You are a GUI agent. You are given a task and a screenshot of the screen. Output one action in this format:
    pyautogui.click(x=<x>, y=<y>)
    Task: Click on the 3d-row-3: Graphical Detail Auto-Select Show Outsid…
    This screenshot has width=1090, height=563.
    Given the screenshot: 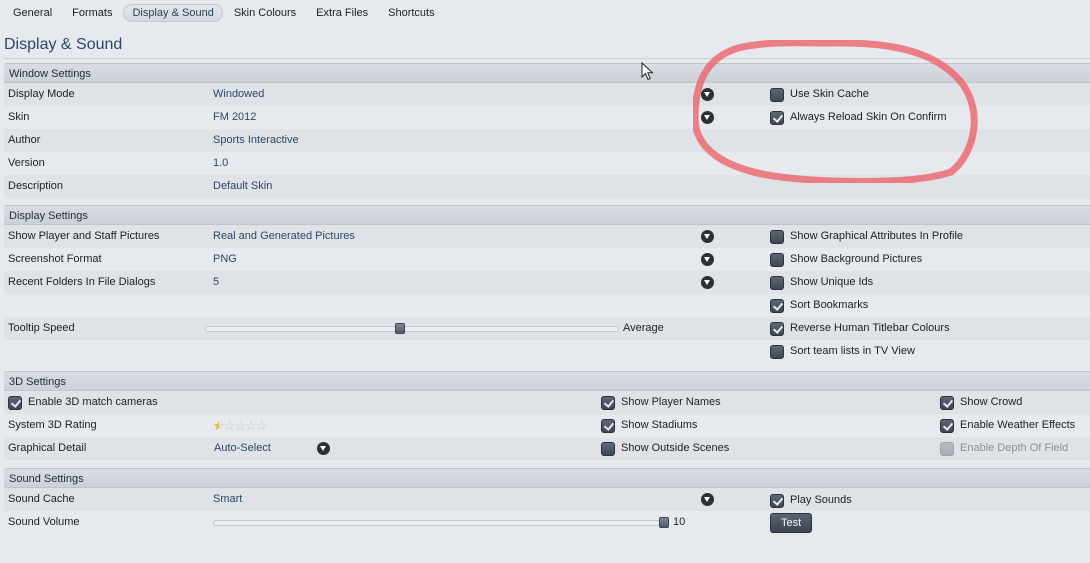 What is the action you would take?
    pyautogui.click(x=547, y=448)
    